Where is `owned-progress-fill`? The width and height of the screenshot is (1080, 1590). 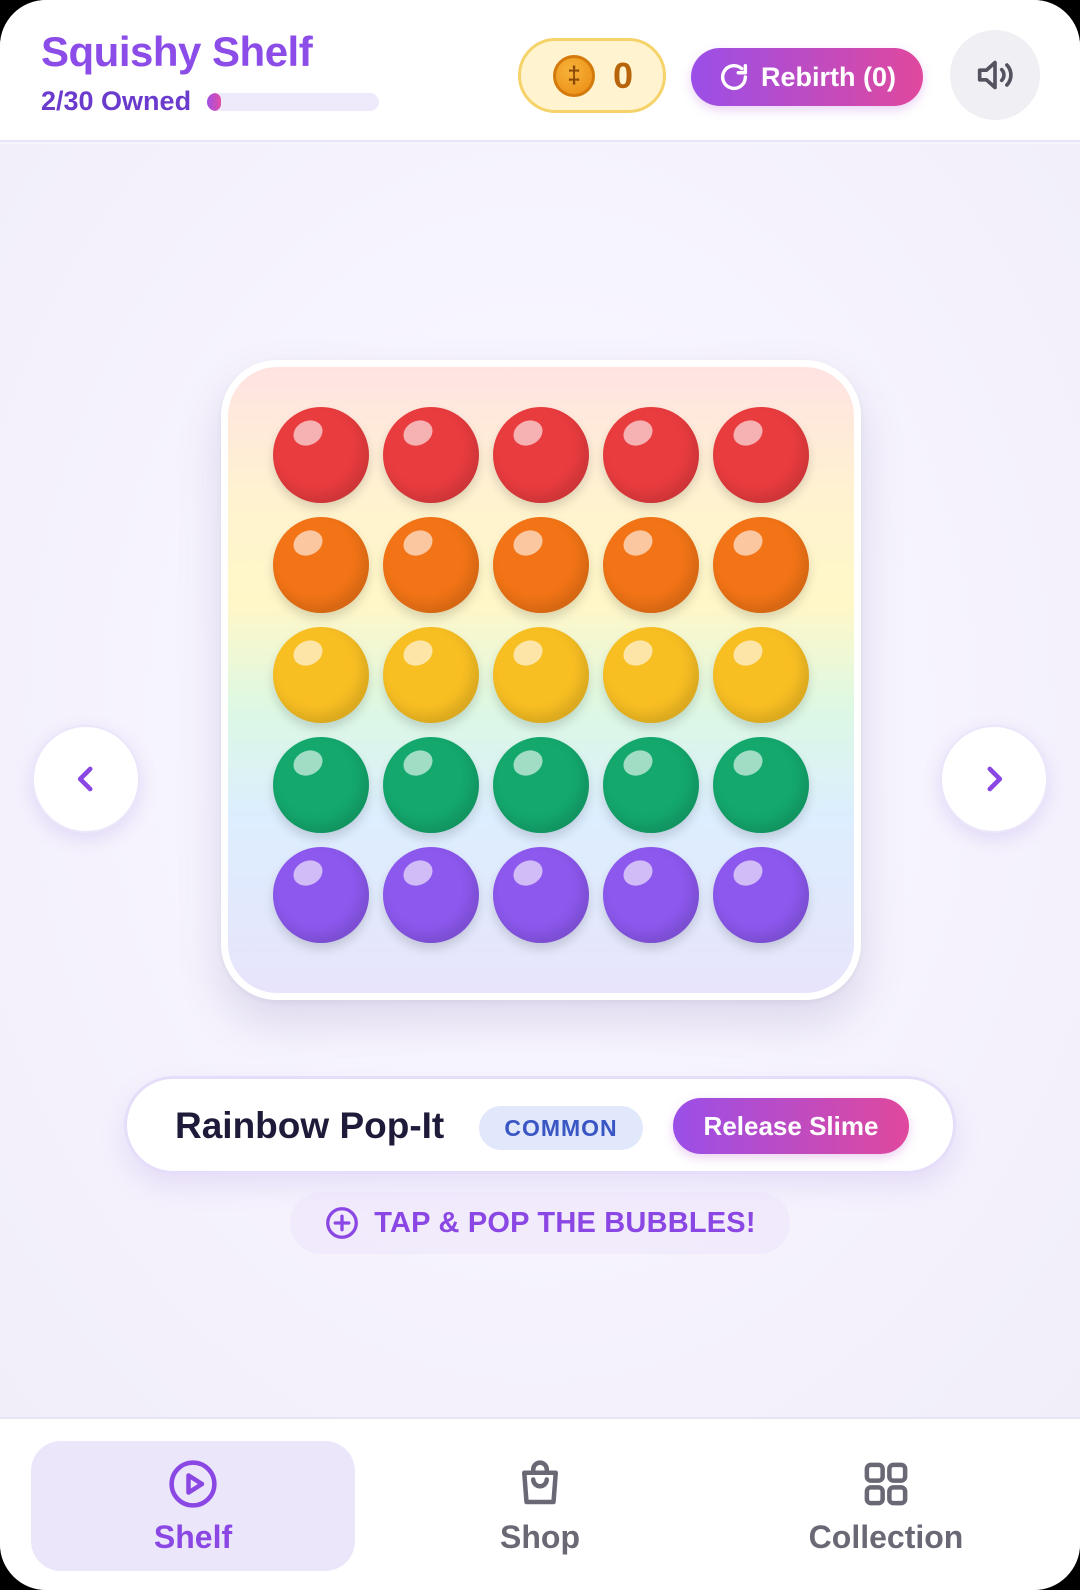
owned-progress-fill is located at coordinates (214, 101).